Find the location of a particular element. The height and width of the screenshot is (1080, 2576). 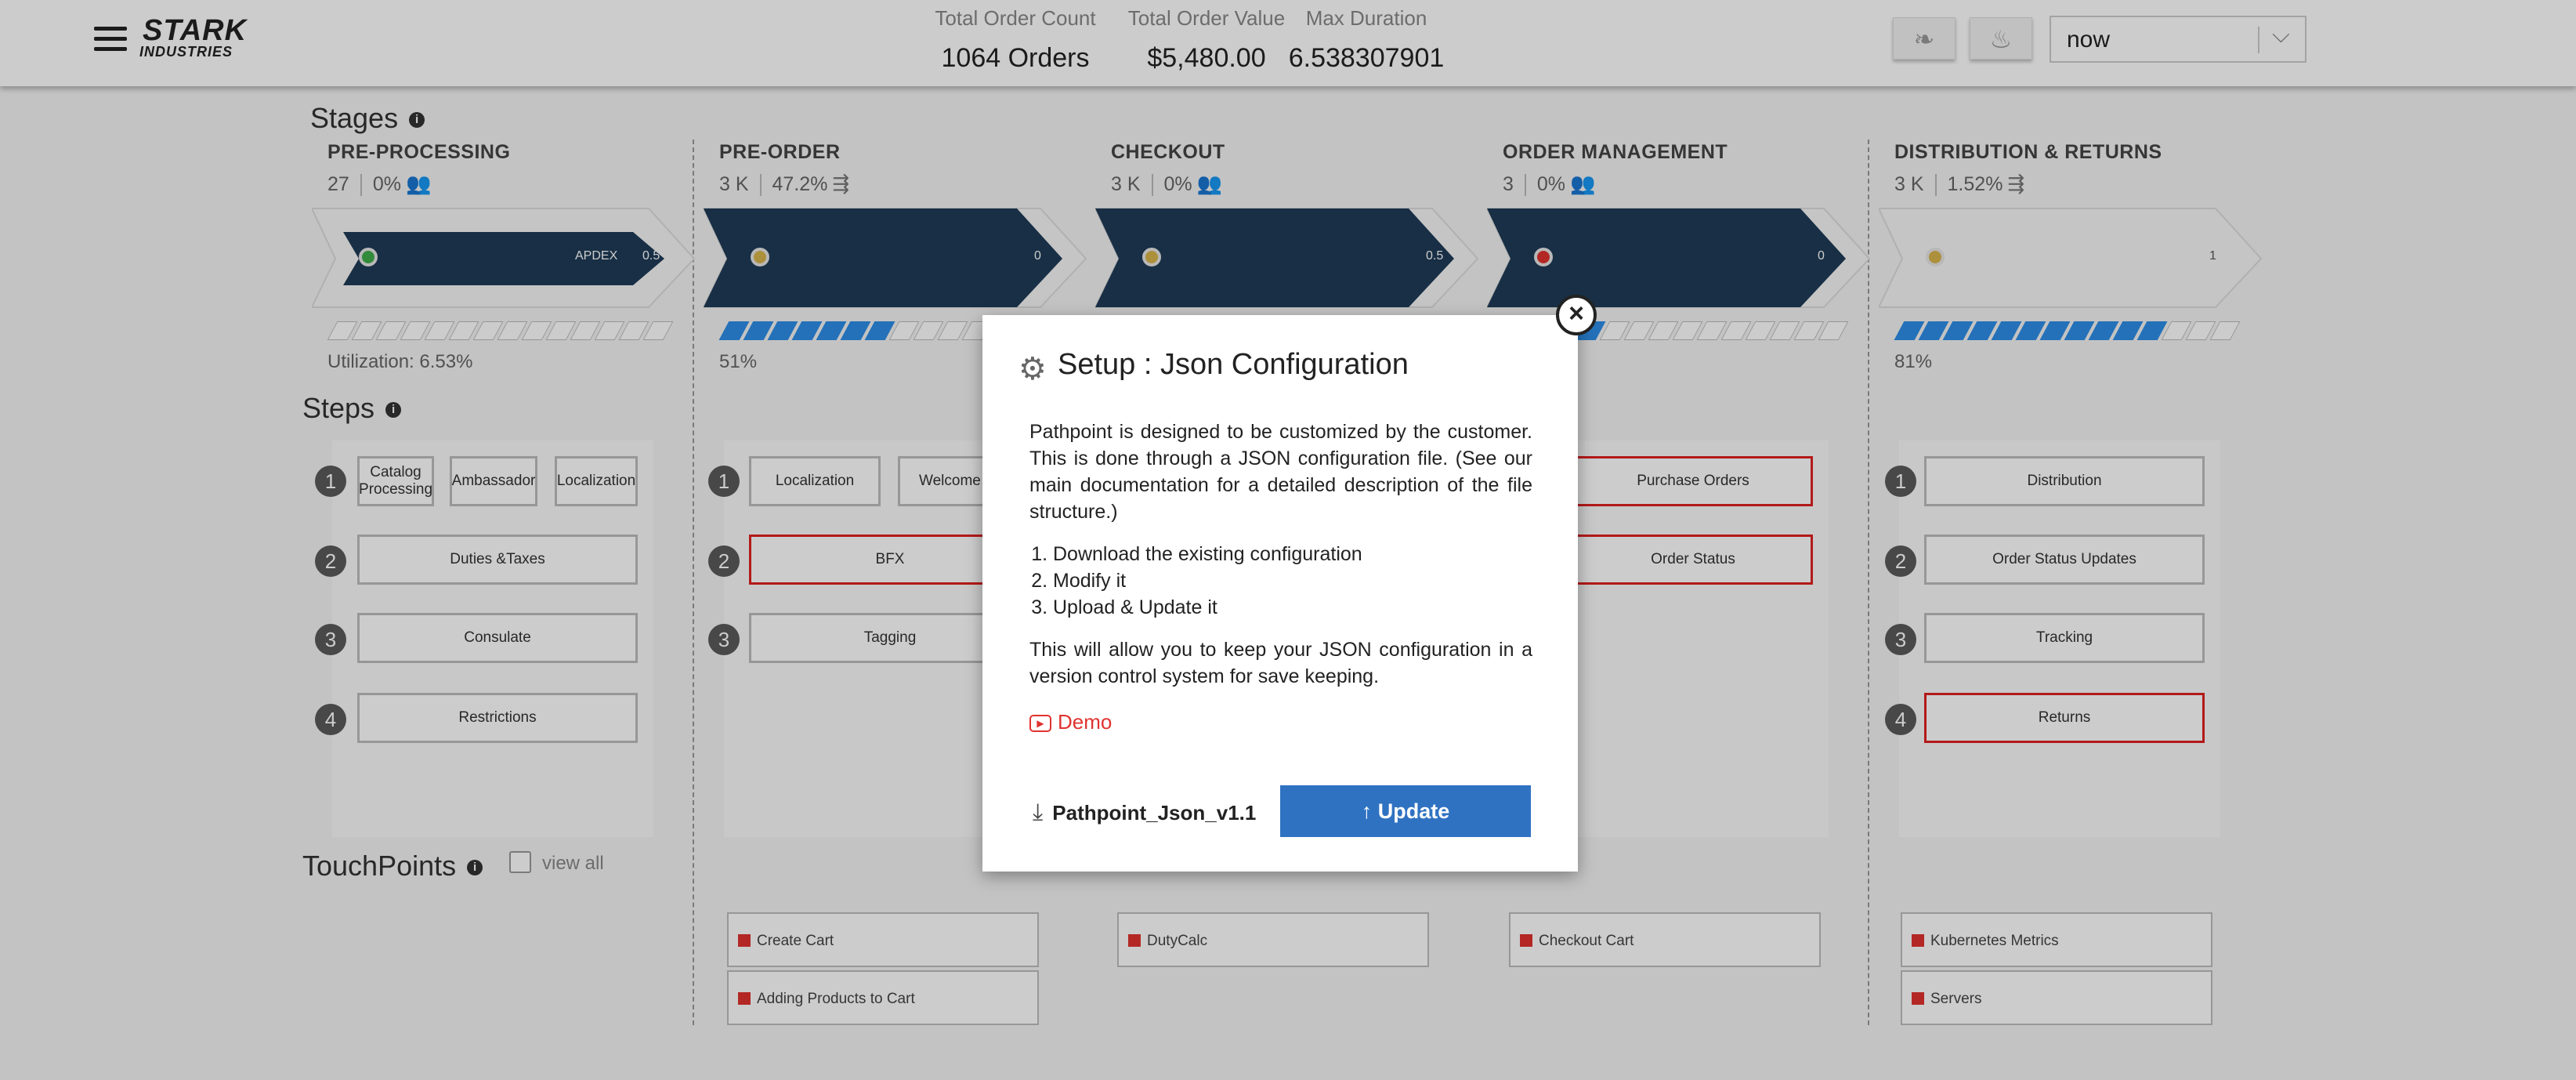

gear-icon: ⚙ is located at coordinates (1032, 369).